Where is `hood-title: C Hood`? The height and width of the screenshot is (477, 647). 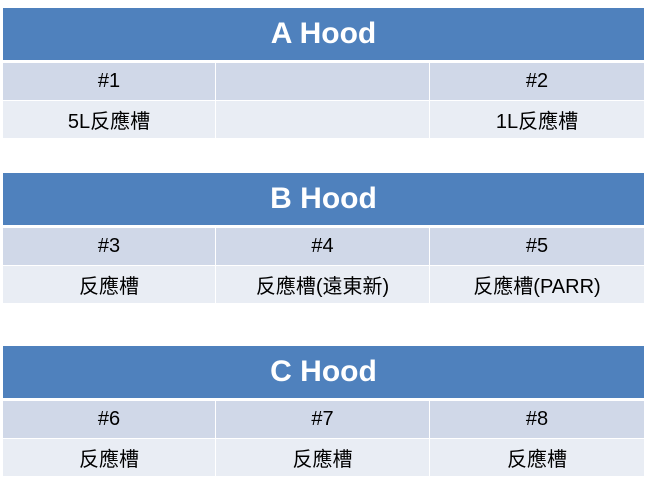
hood-title: C Hood is located at coordinates (323, 373).